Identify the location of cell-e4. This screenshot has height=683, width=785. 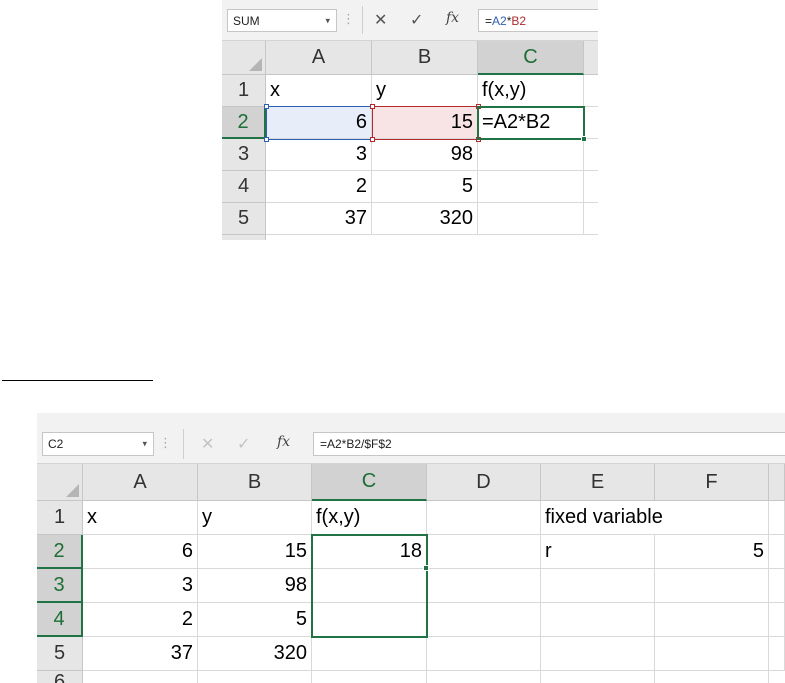
(598, 620).